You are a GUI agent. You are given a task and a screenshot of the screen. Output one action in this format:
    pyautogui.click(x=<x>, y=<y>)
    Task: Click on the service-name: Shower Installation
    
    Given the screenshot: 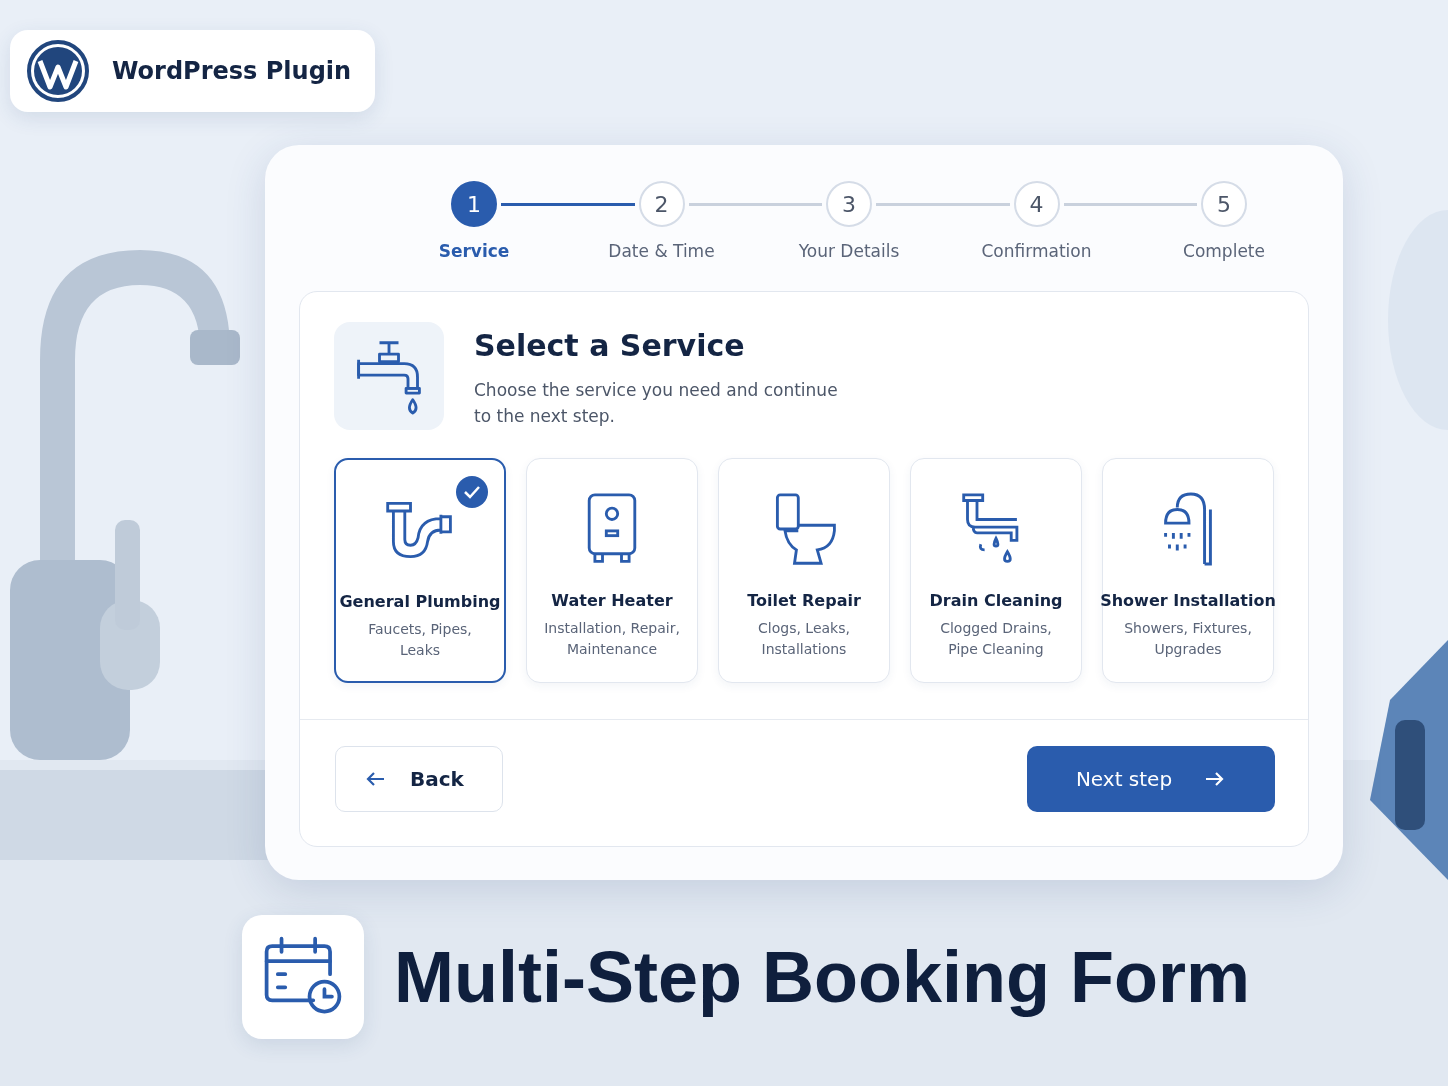 What is the action you would take?
    pyautogui.click(x=1188, y=600)
    